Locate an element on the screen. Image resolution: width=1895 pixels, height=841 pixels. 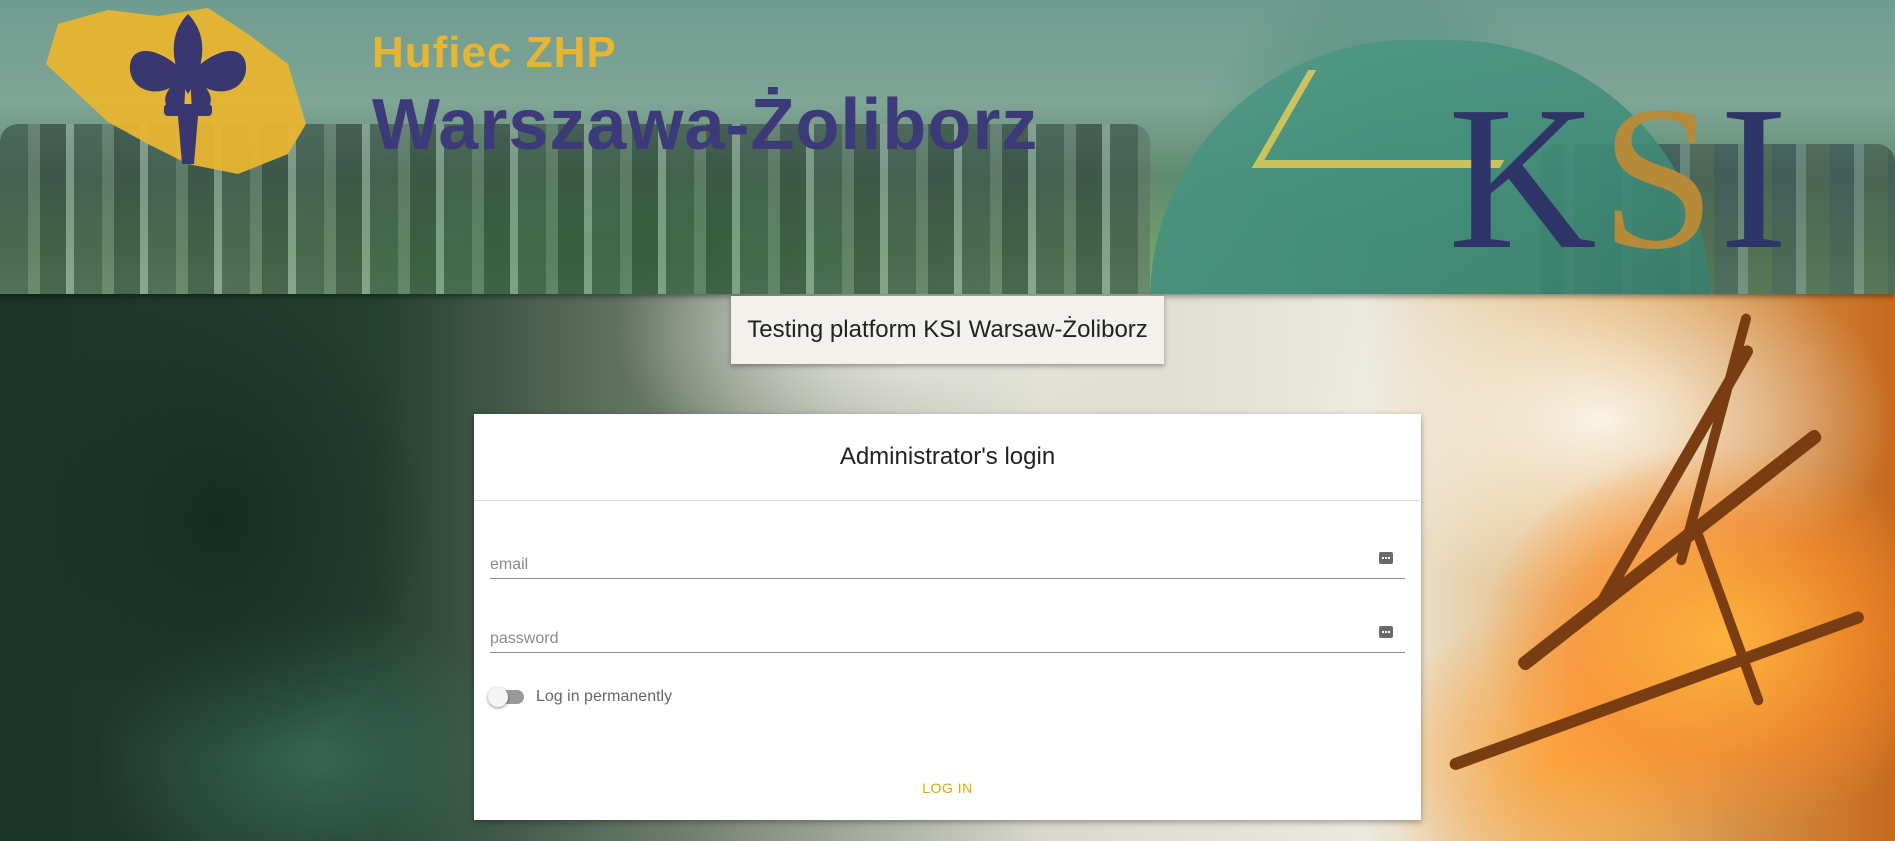
password-field is located at coordinates (930, 634).